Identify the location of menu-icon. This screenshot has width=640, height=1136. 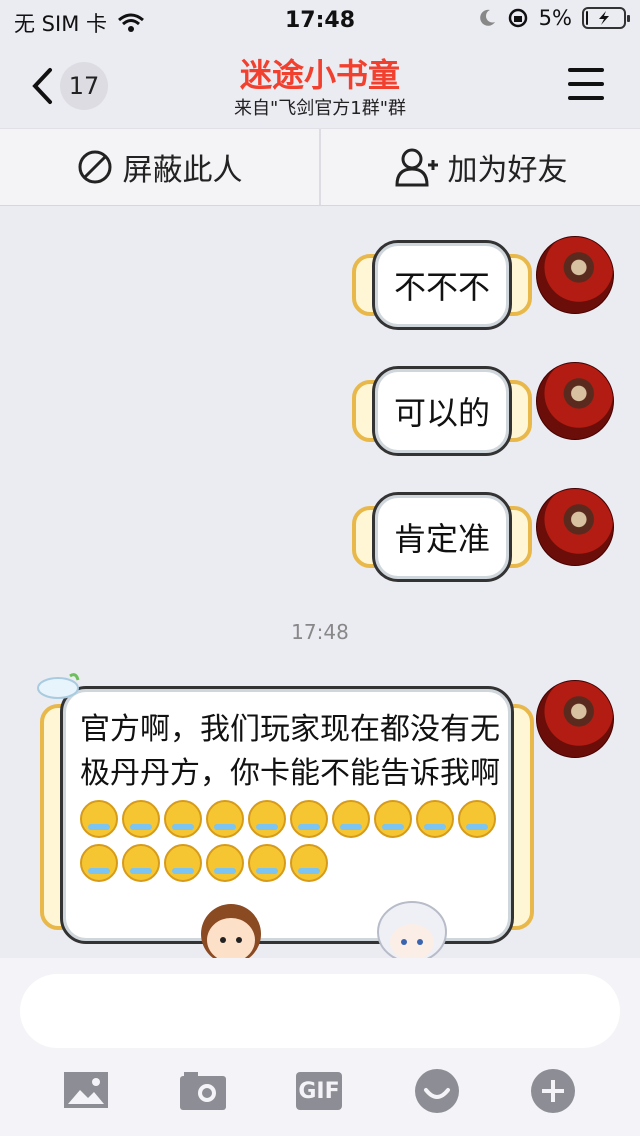
(586, 84).